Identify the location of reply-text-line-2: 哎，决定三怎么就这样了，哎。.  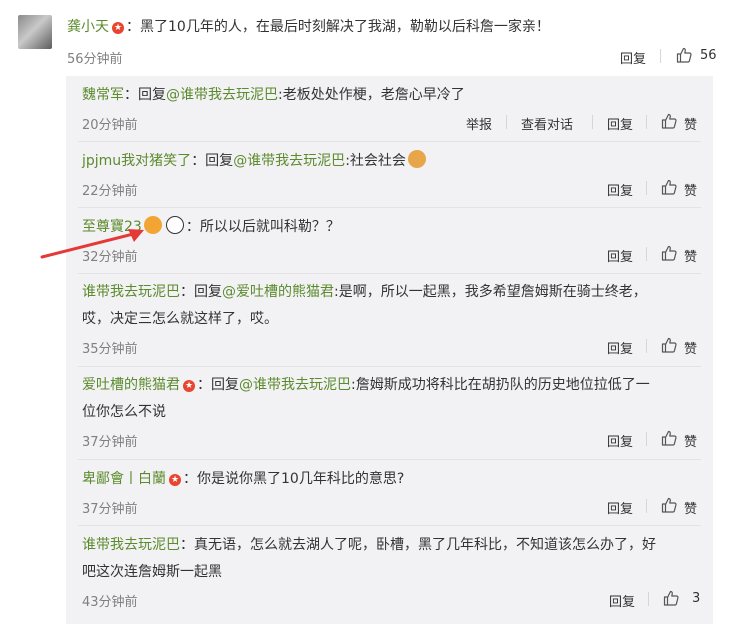
(180, 319).